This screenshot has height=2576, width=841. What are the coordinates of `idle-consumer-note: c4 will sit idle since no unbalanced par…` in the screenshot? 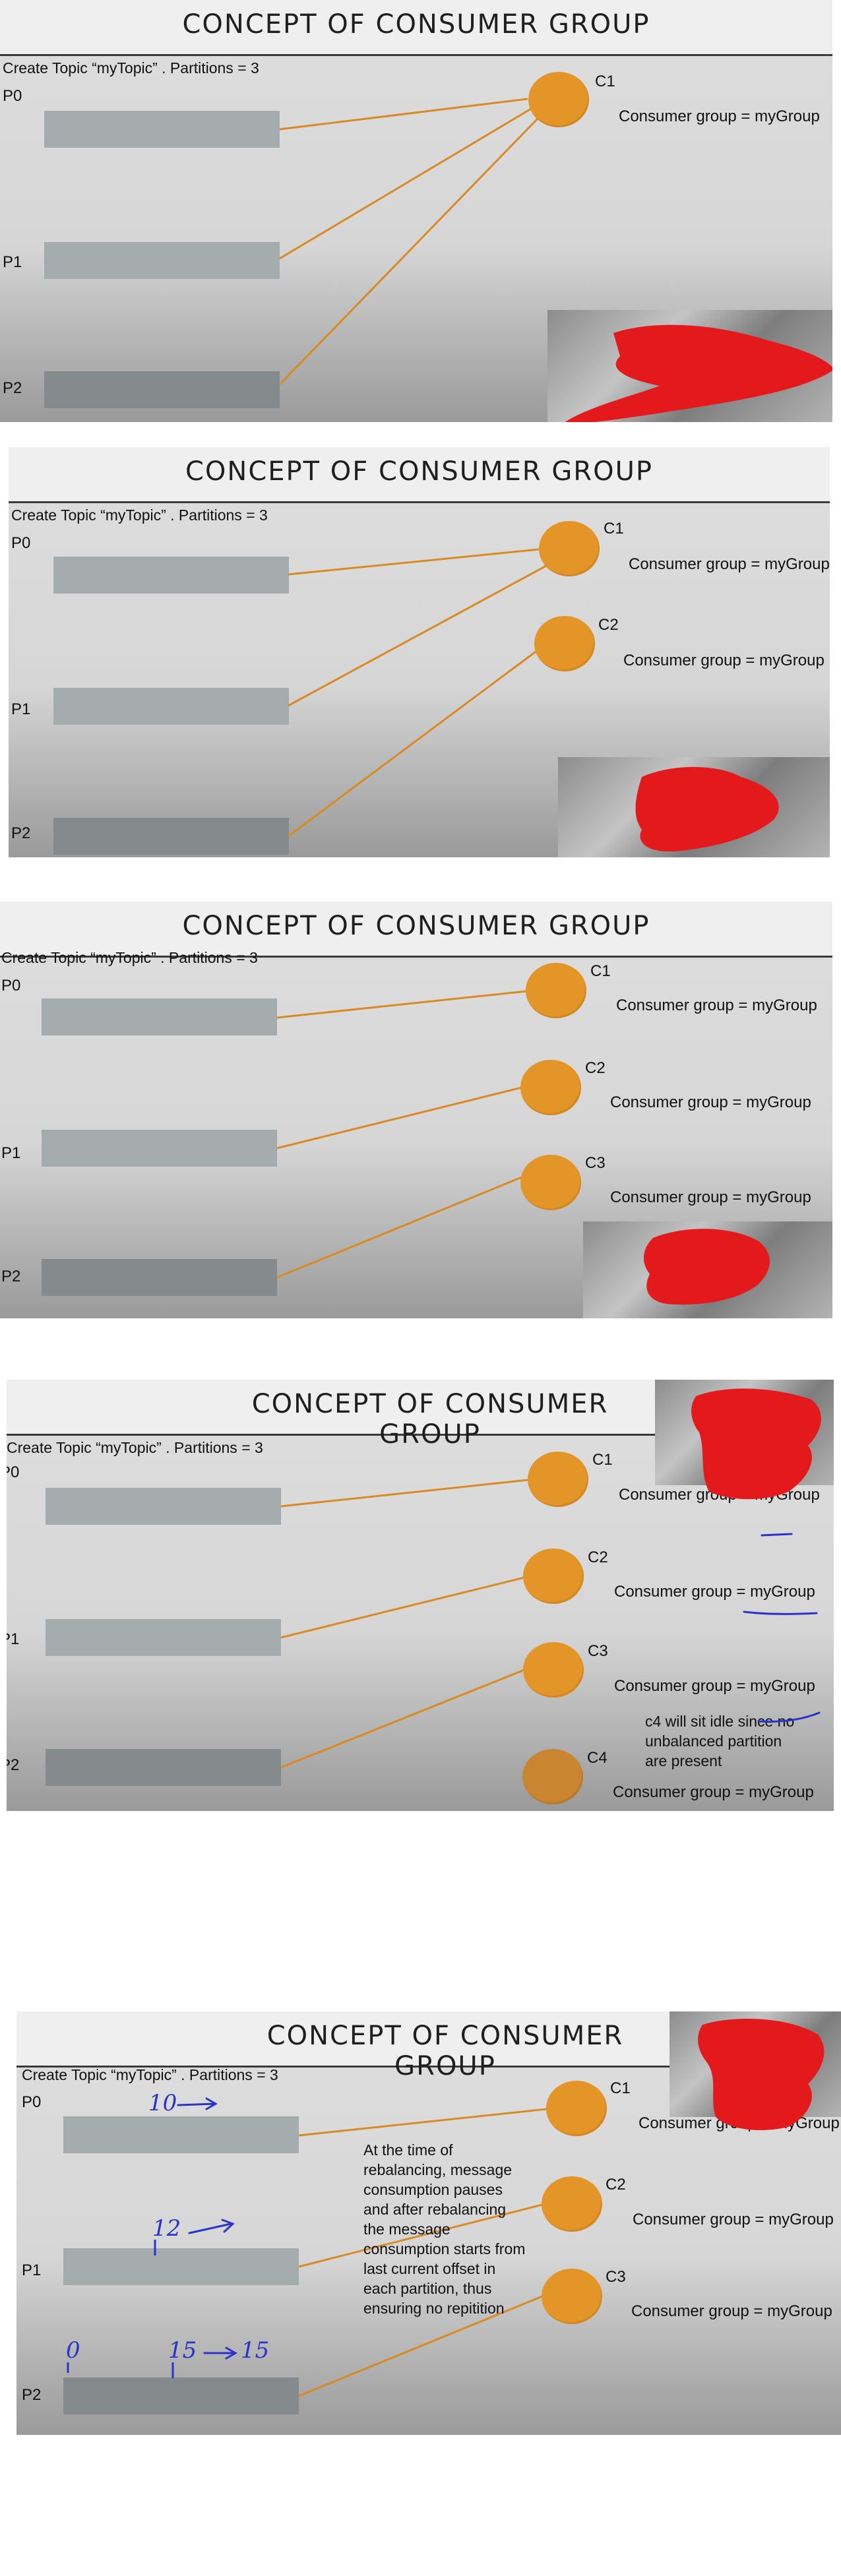 It's located at (720, 1741).